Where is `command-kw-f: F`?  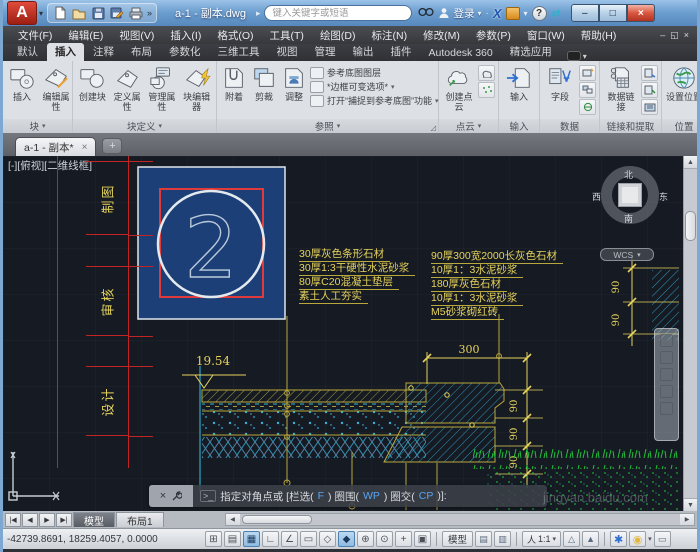
command-kw-f: F is located at coordinates (321, 496).